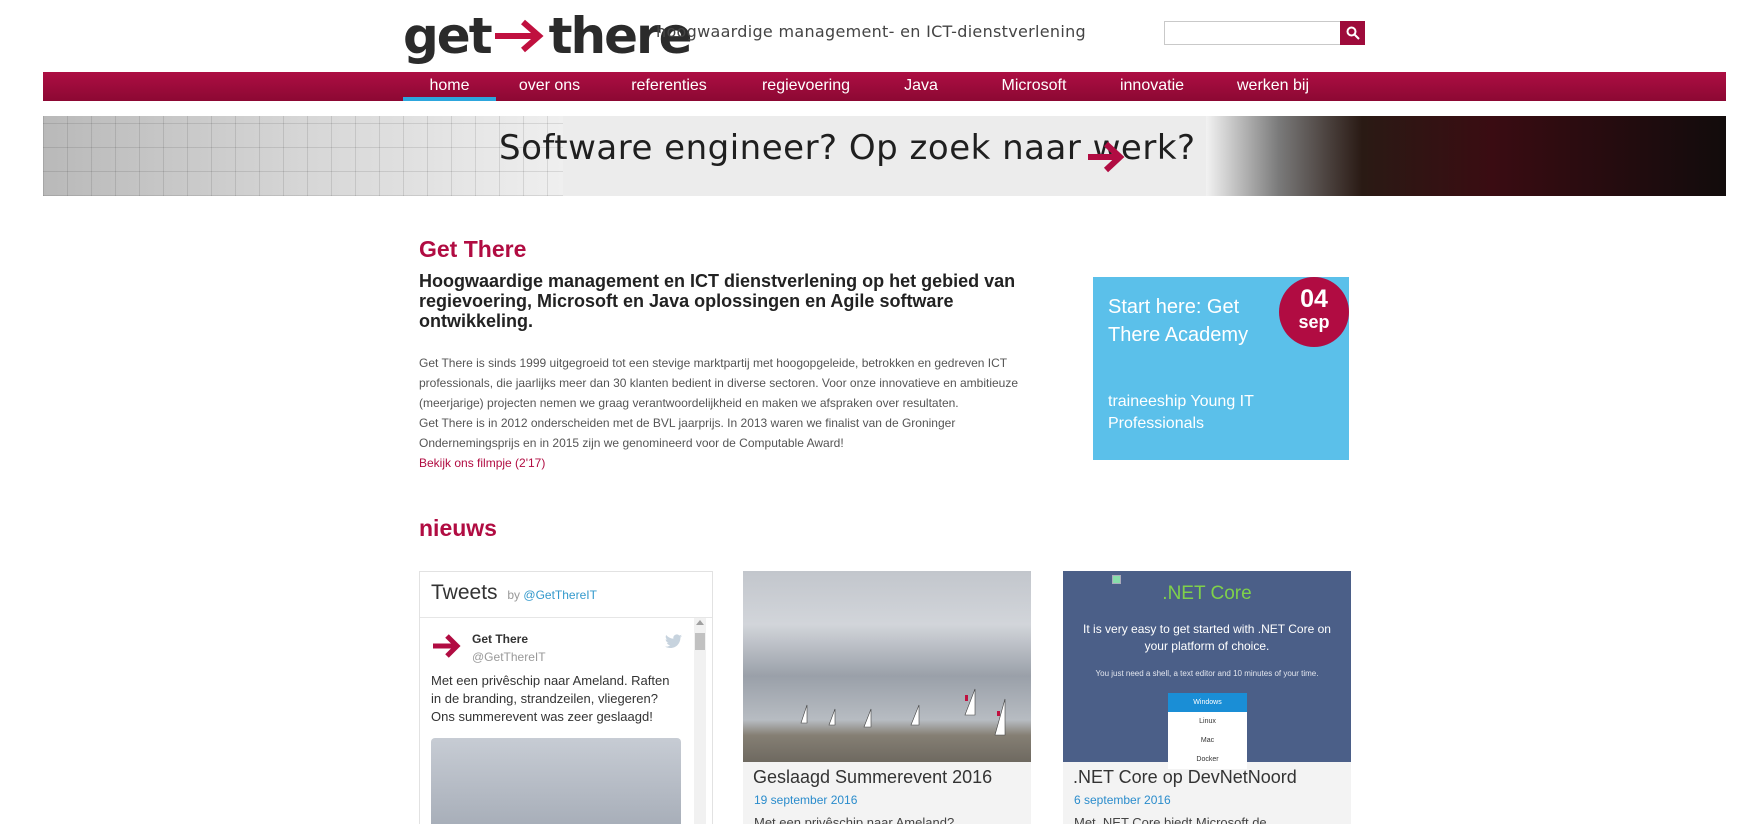 The image size is (1761, 824). I want to click on promo-day: 04, so click(1314, 299).